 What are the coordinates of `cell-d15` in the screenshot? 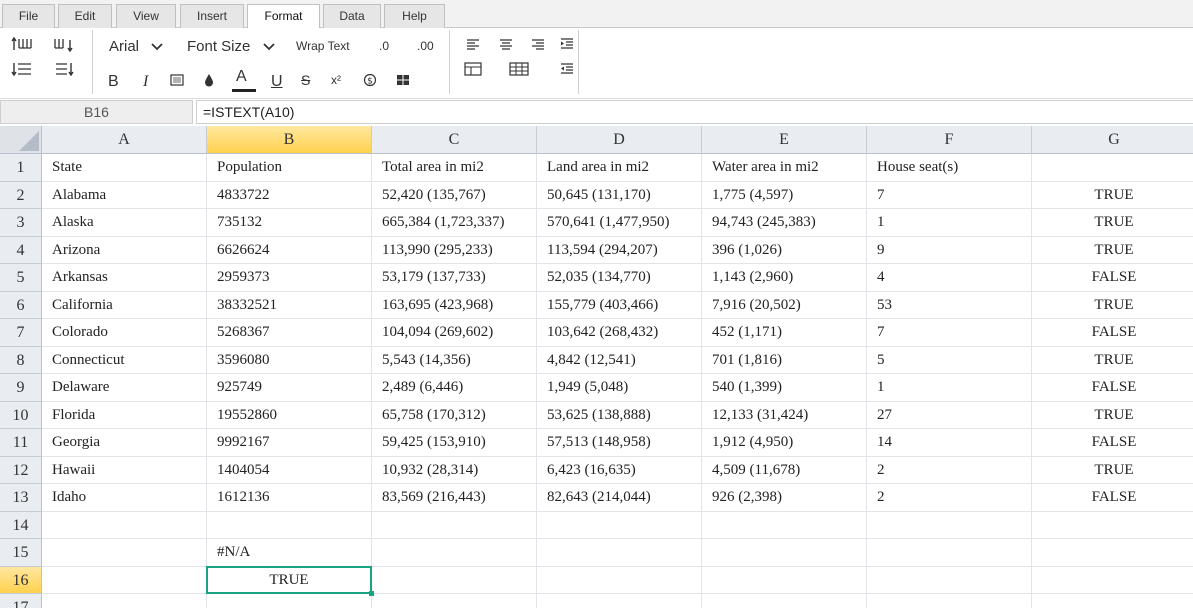 It's located at (619, 553).